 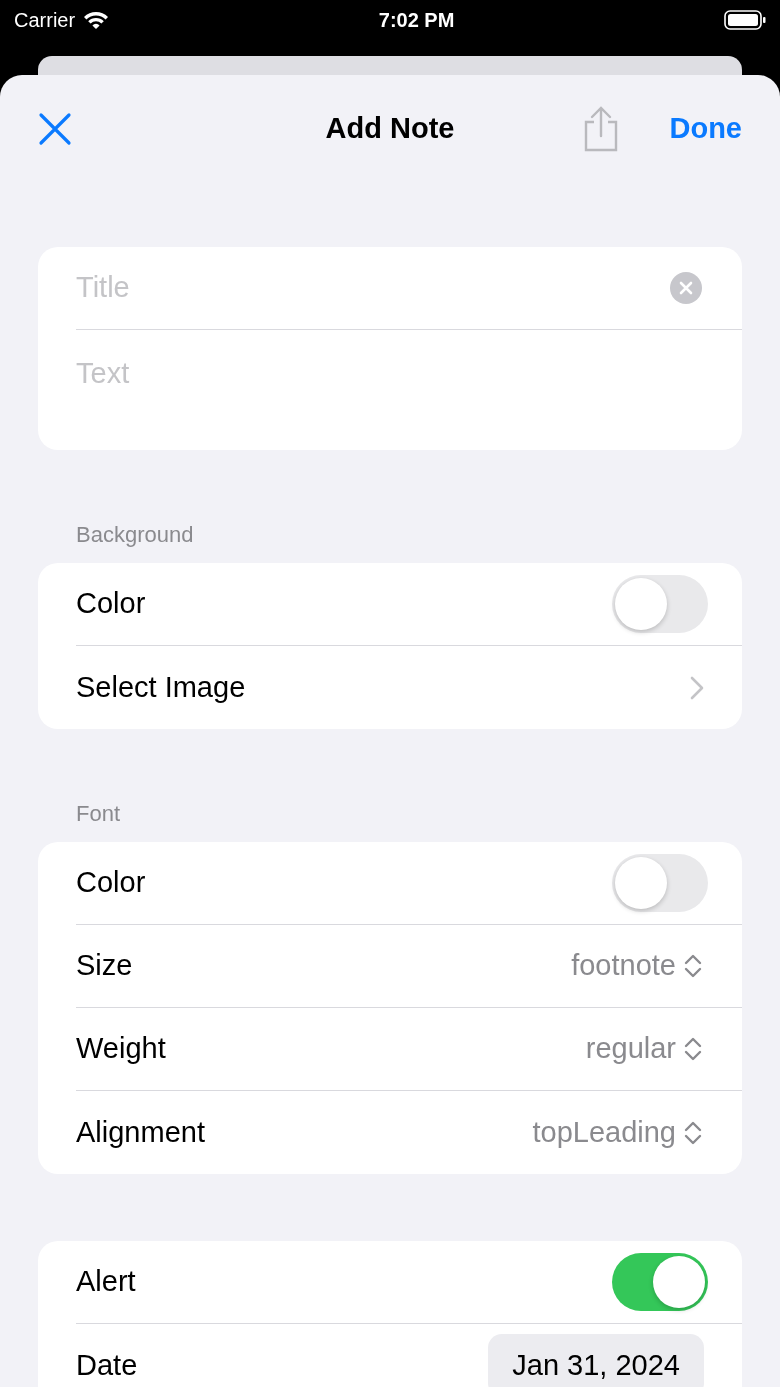 I want to click on row-label: Size, so click(x=104, y=966).